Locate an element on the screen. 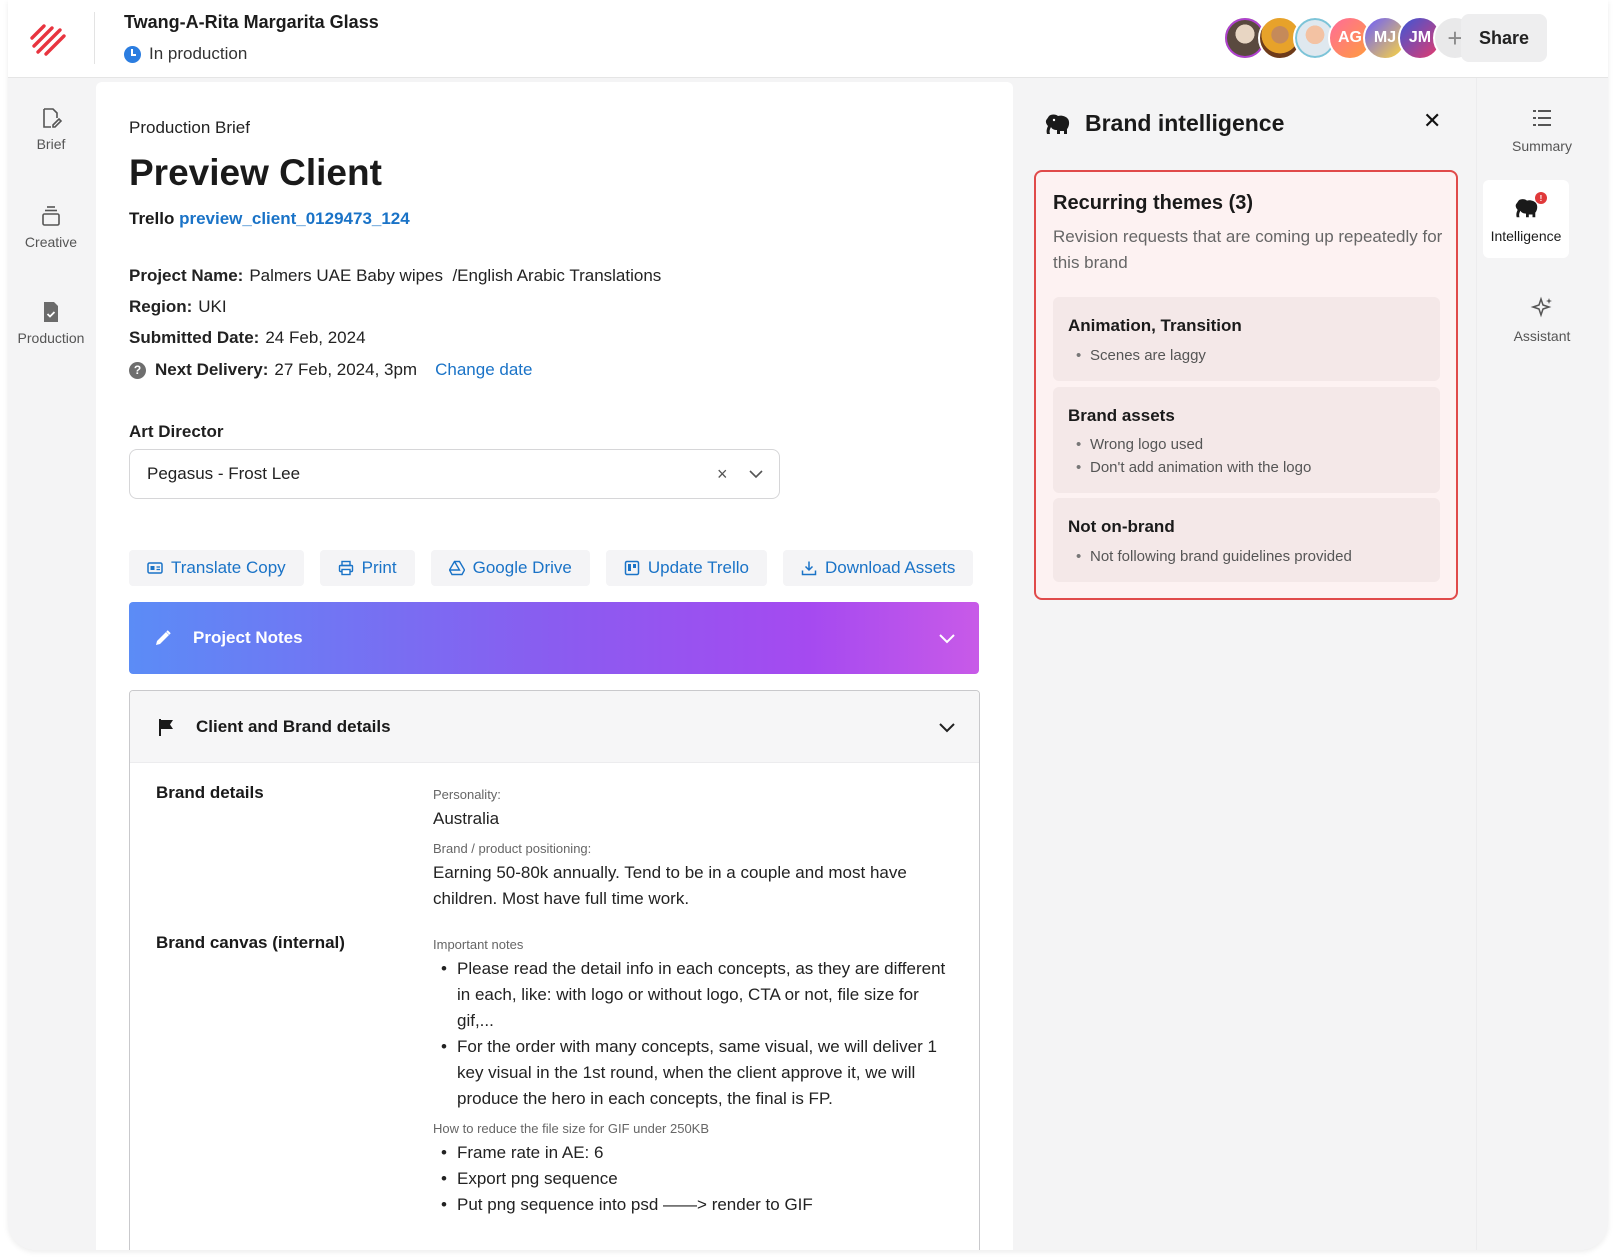 The image size is (1616, 1258). rail-item-assistant: Assistant is located at coordinates (1542, 320).